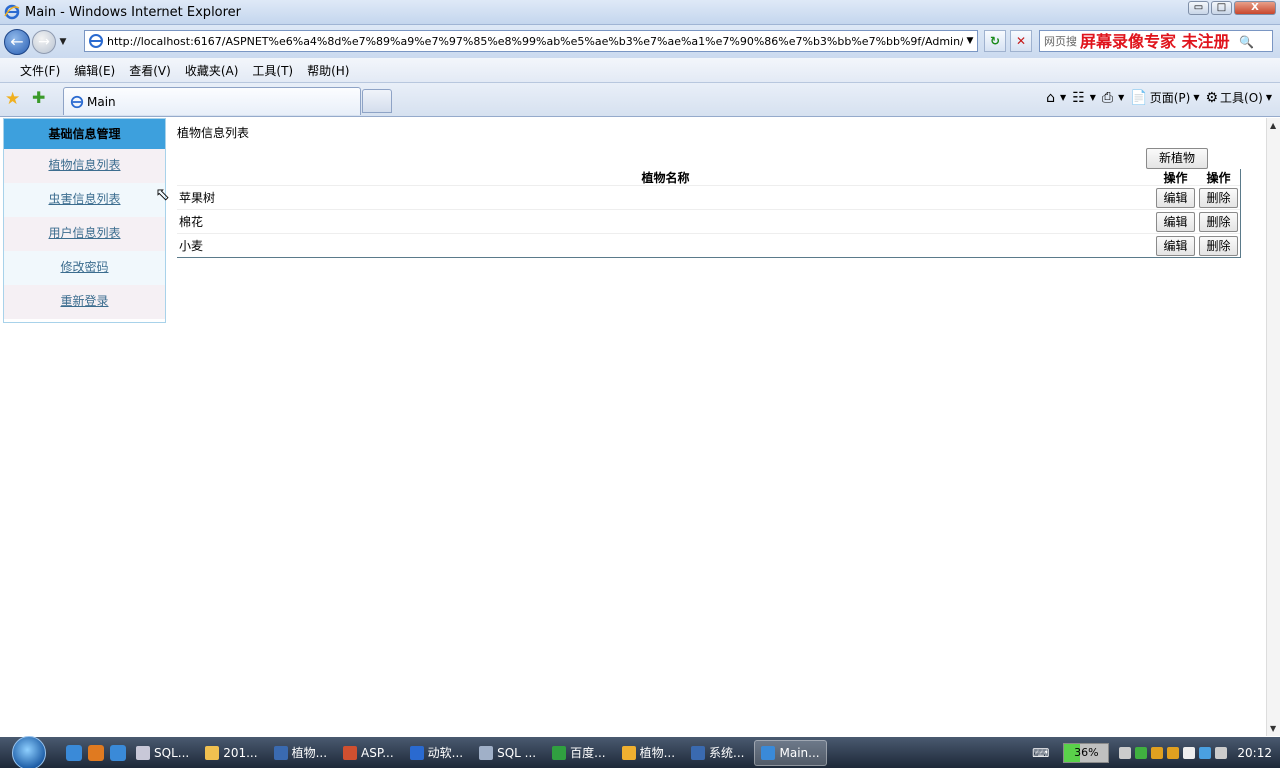 The image size is (1280, 768). I want to click on menu-bar: 文件(F) 编辑(E) 查看(V) 收藏夹(A) 工具(T) 帮助(H), so click(640, 70).